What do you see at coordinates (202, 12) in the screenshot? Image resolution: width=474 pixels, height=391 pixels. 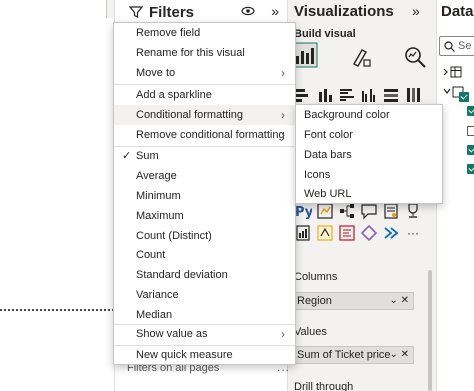 I see `filters-header: Filters »` at bounding box center [202, 12].